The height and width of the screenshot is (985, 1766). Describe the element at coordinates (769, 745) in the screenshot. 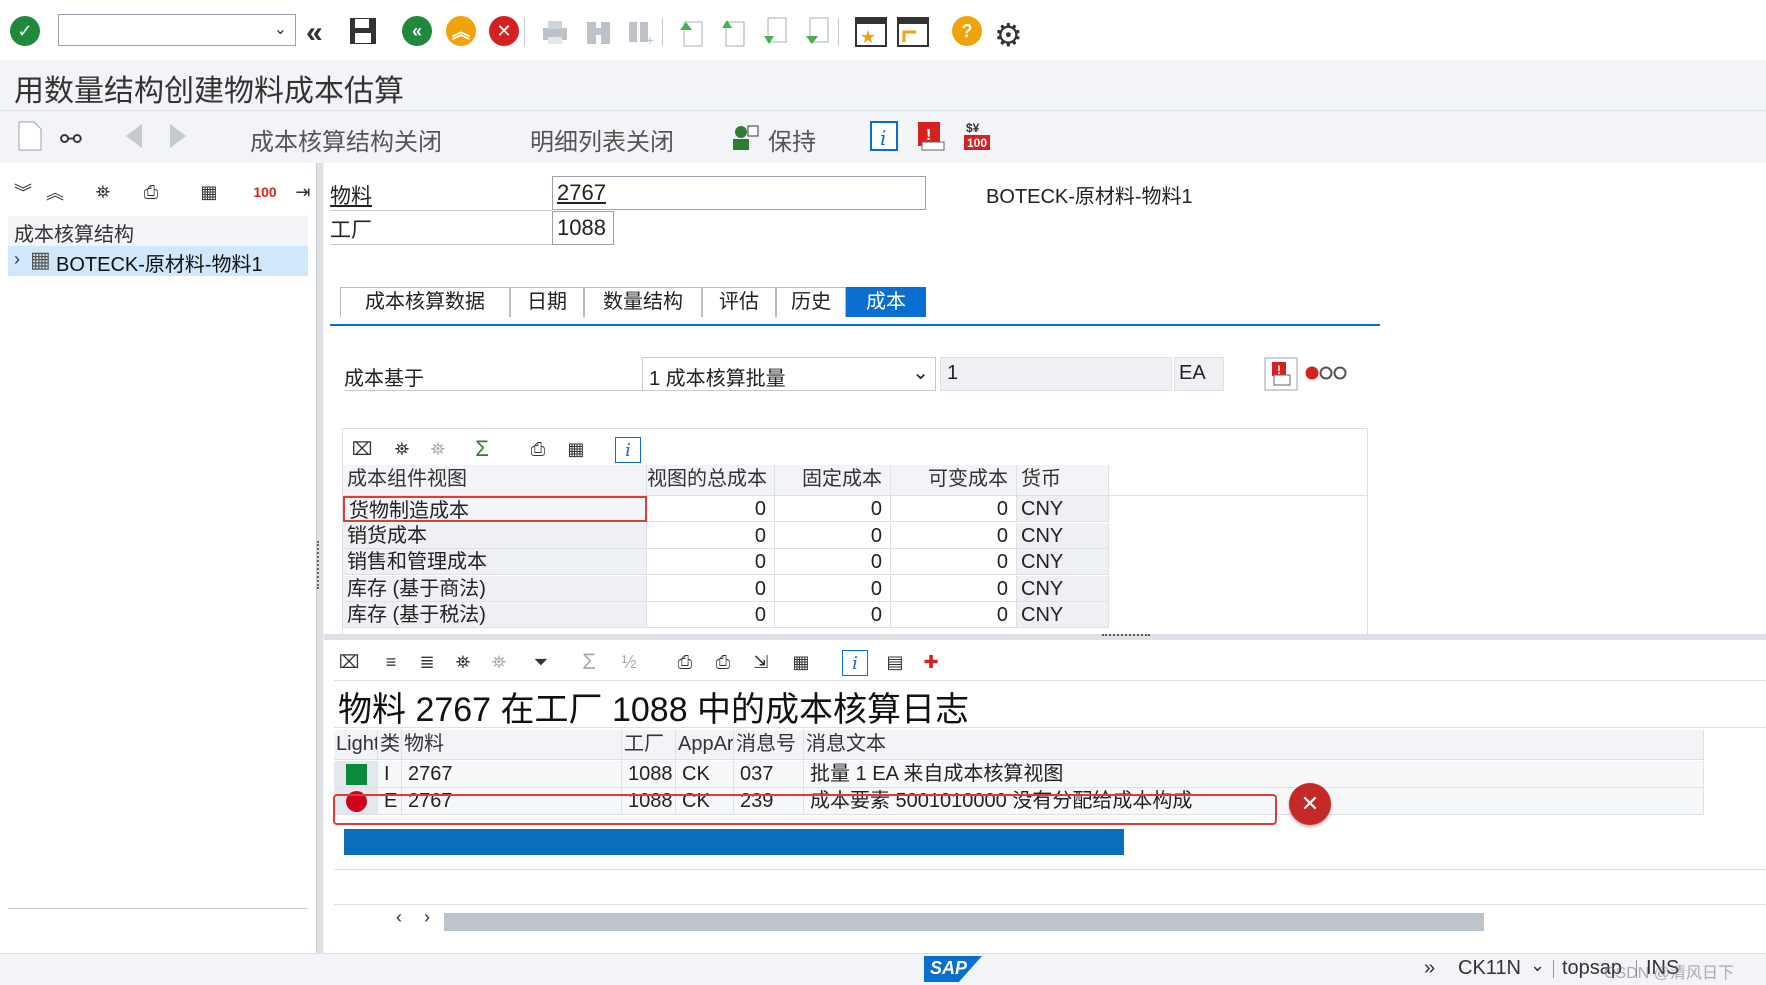

I see `log-header-message-number: 消息号` at that location.